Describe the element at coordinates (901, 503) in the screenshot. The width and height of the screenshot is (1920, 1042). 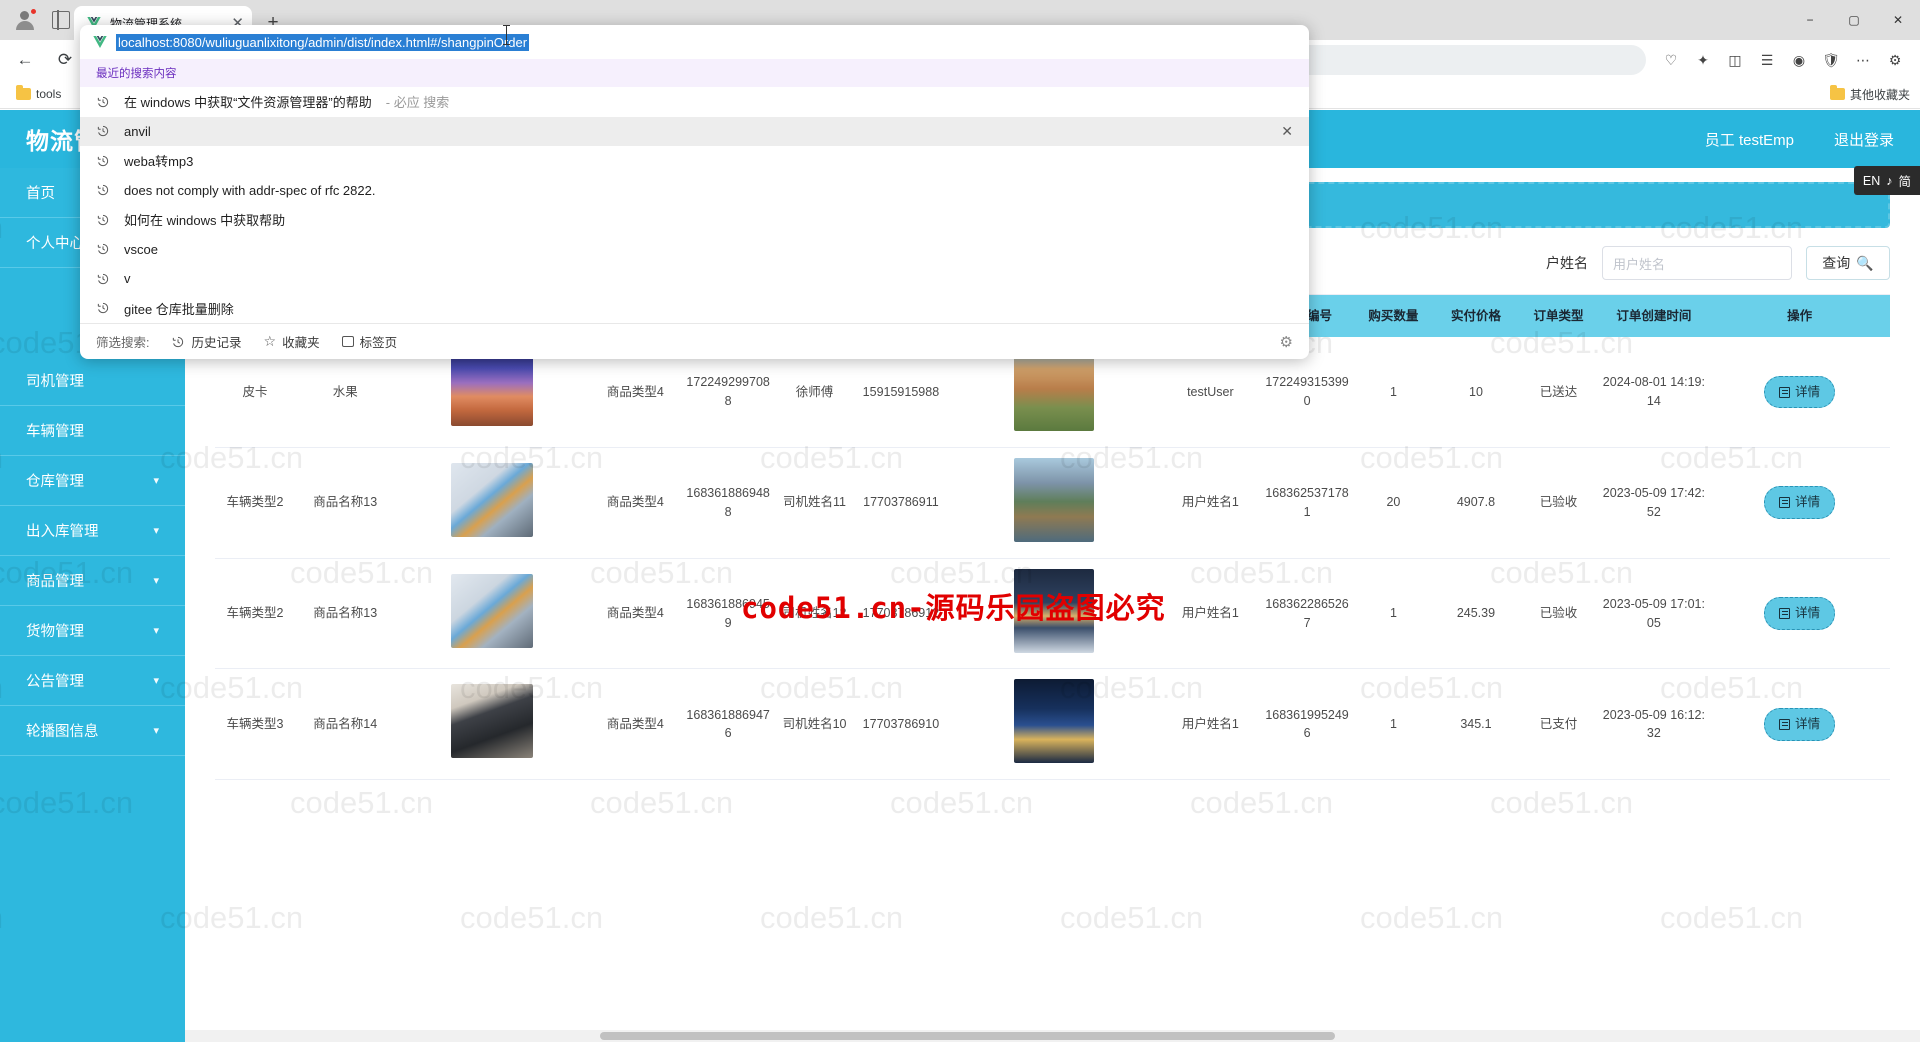
I see `cell-driver-phone: 17703786911` at that location.